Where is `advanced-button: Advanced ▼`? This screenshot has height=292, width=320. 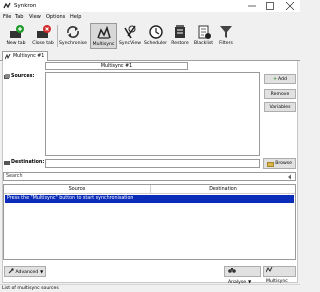 advanced-button: Advanced ▼ is located at coordinates (25, 271).